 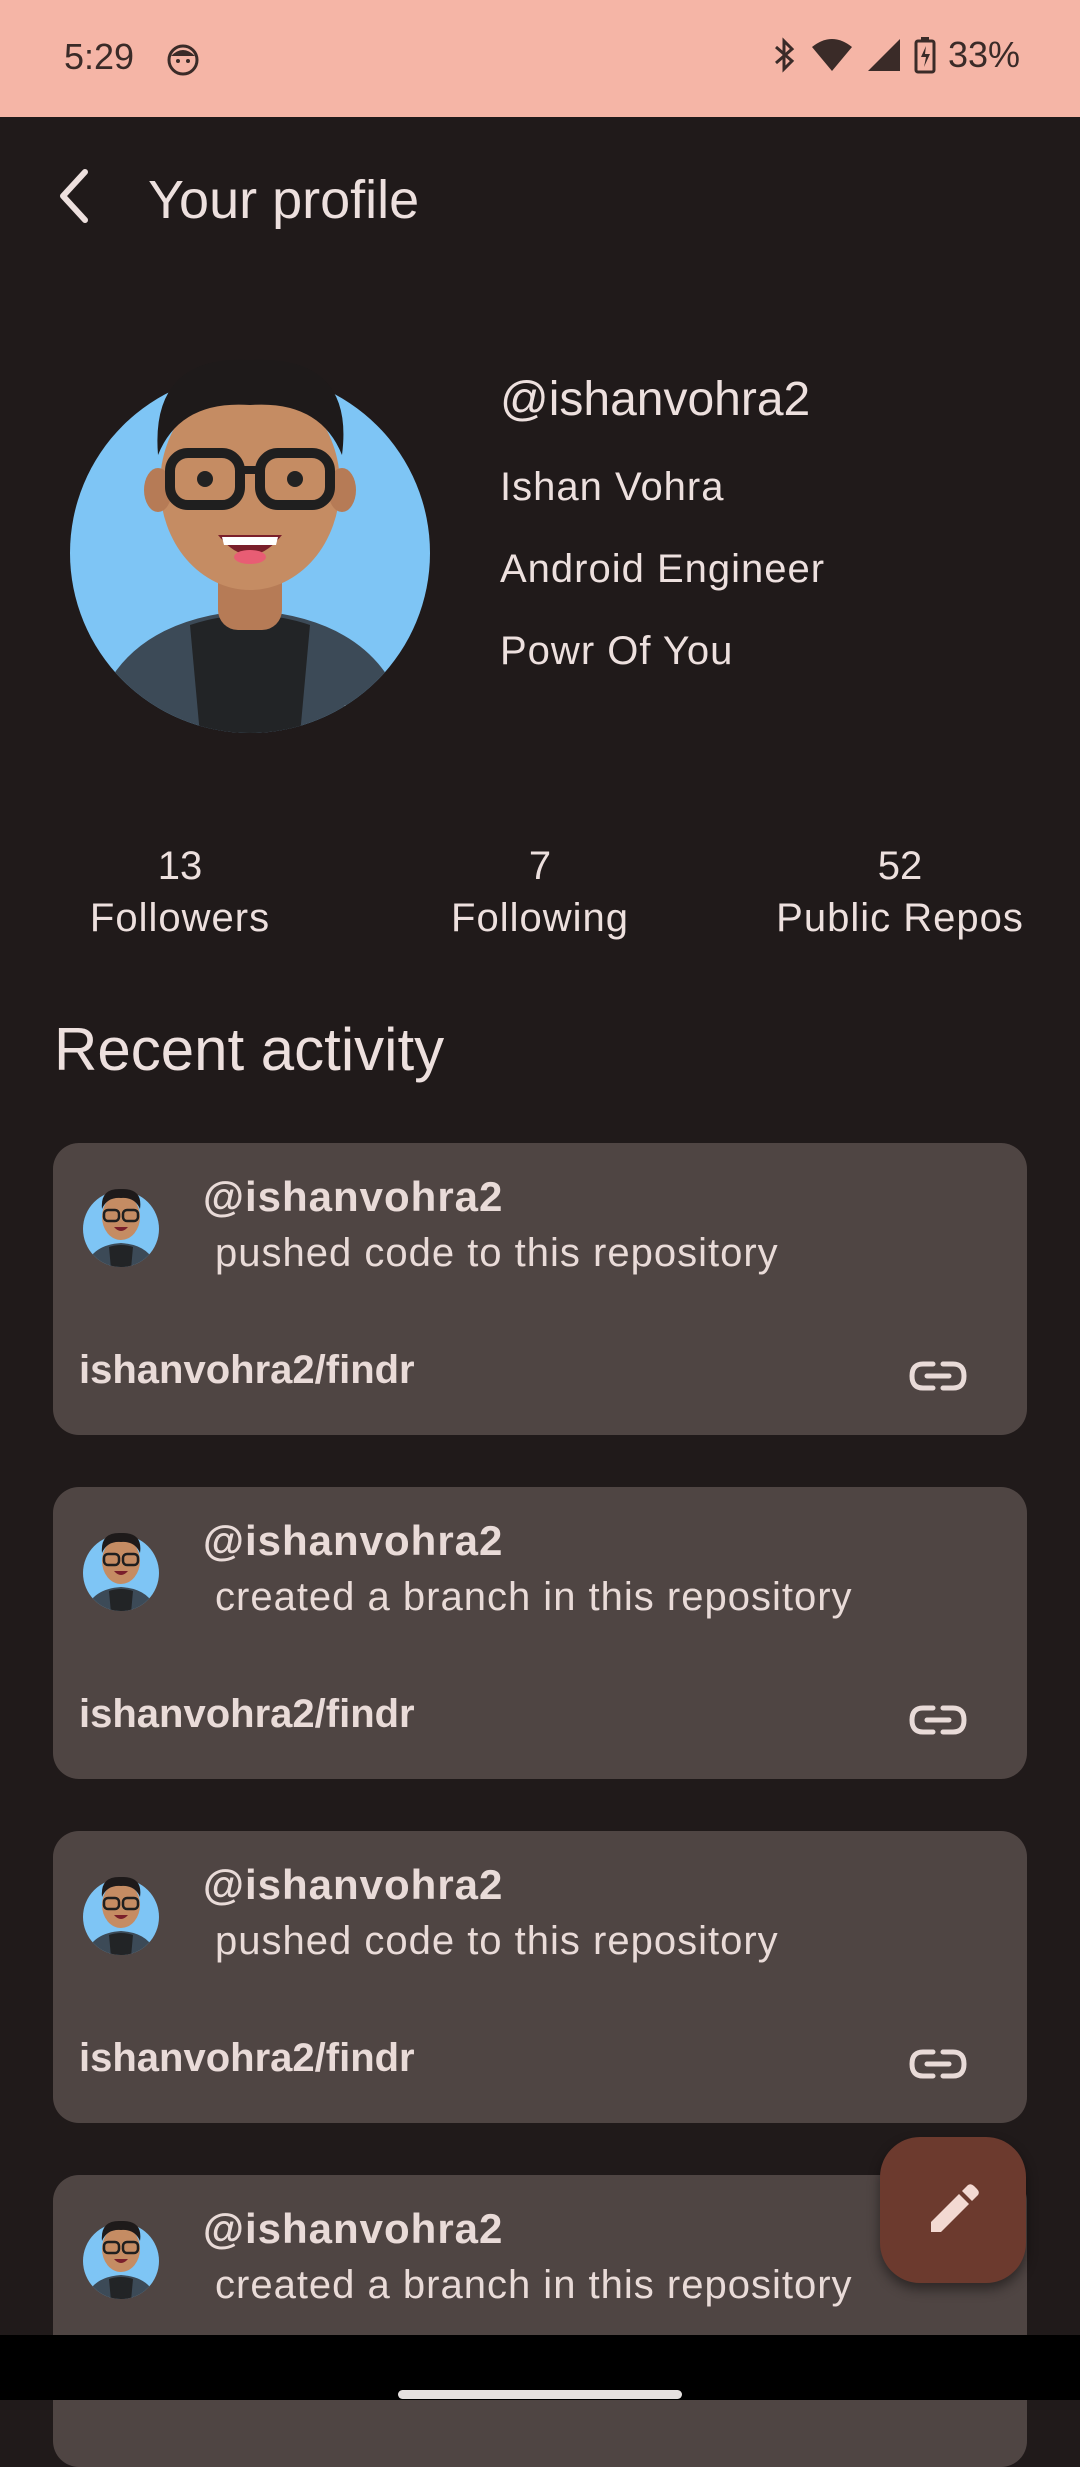 What do you see at coordinates (540, 2394) in the screenshot?
I see `home-indicator` at bounding box center [540, 2394].